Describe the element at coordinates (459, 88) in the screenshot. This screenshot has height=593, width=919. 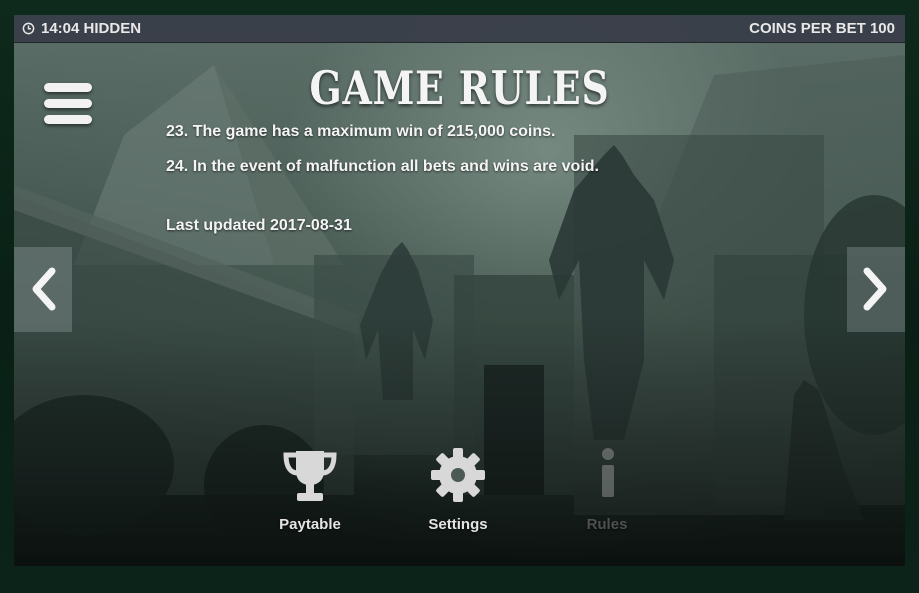
I see `page-title: GAME RULES` at that location.